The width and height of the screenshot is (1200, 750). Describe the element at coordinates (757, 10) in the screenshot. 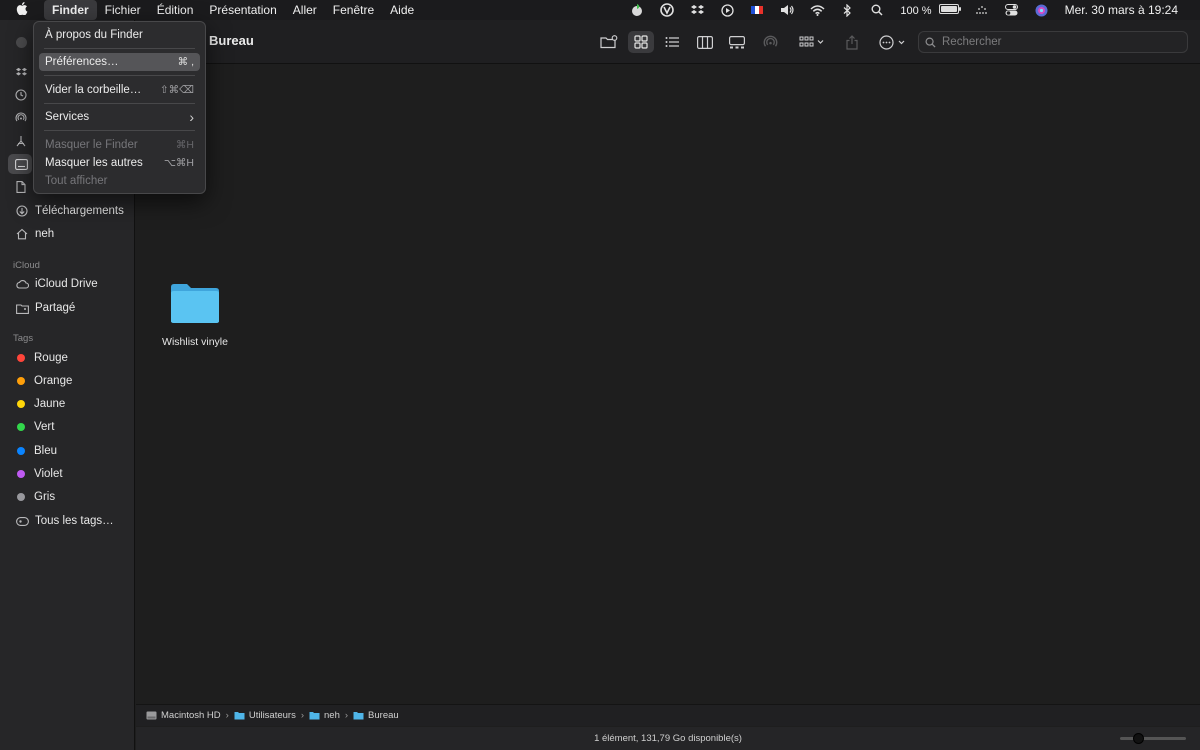

I see `input-source-flag` at that location.